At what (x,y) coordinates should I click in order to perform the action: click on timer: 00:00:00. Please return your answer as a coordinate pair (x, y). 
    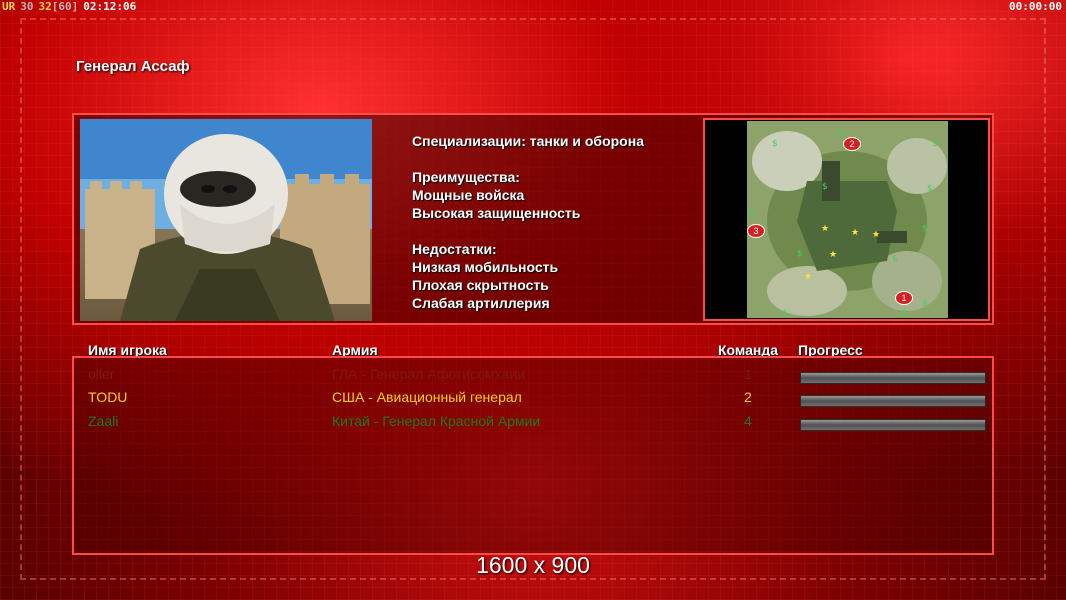
    Looking at the image, I should click on (1035, 6).